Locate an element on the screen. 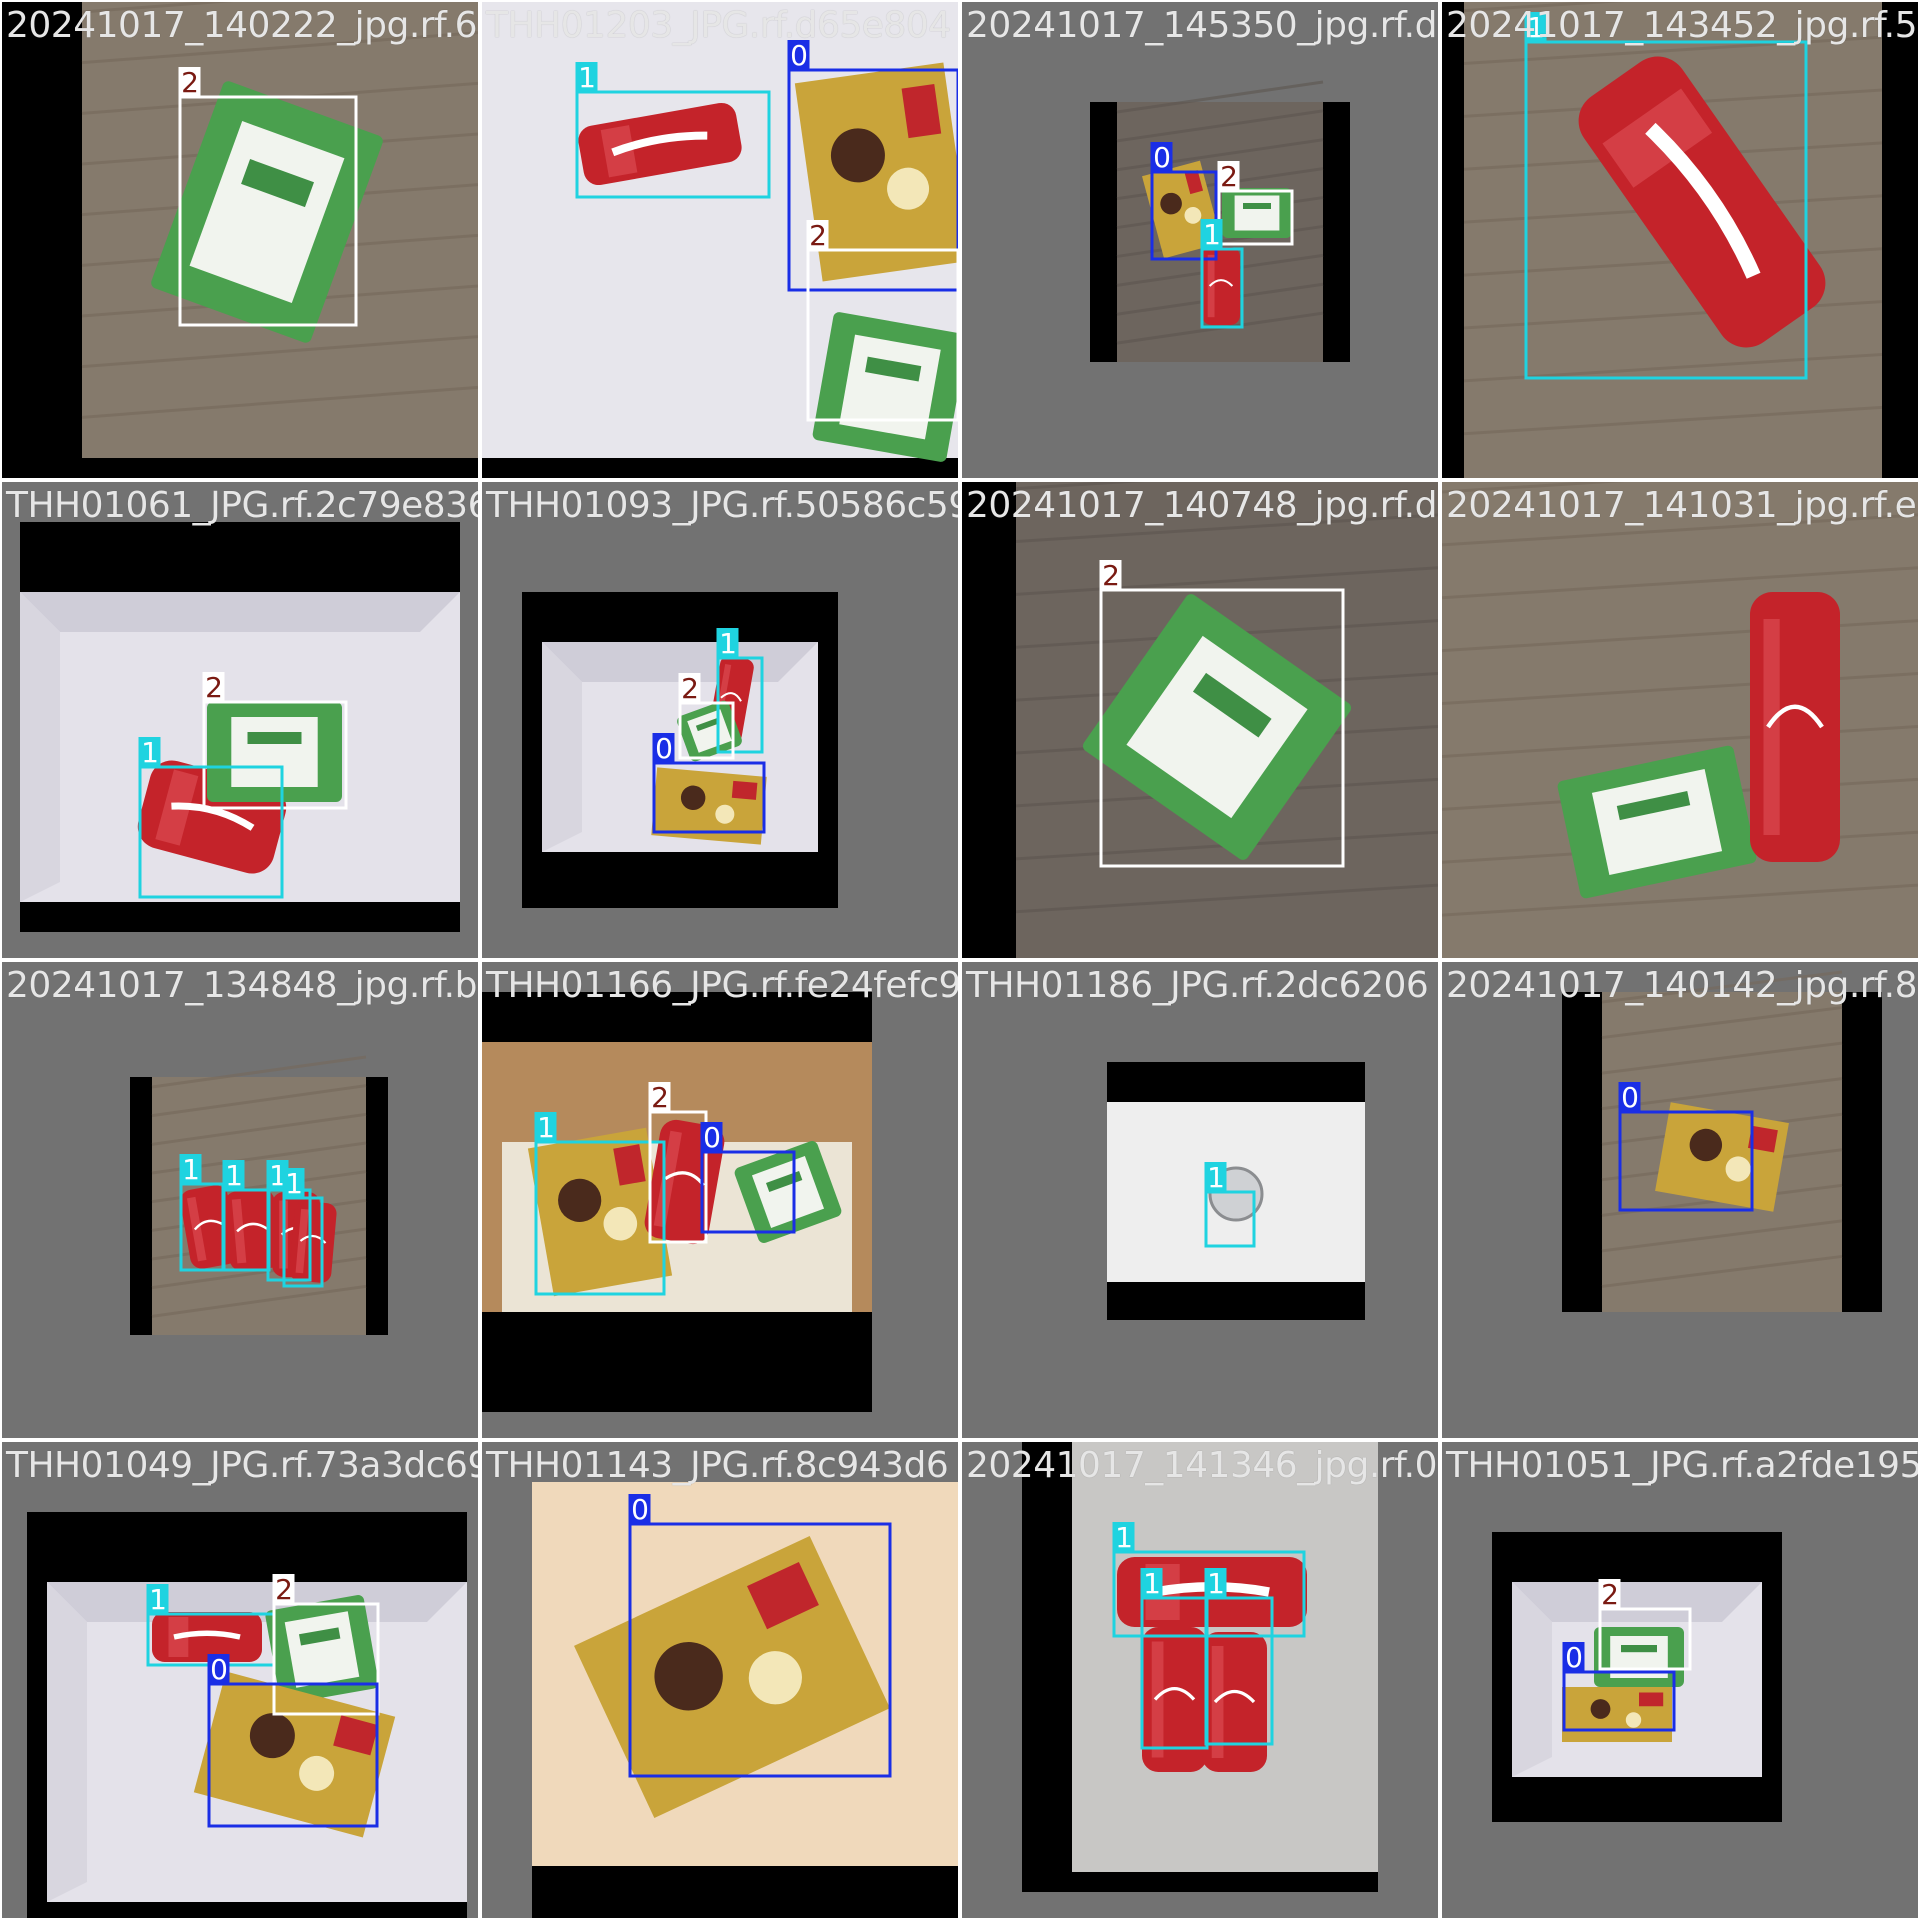 The height and width of the screenshot is (1920, 1920). mosaic-tile: 20241017_141031_jpg.rf.eb is located at coordinates (1680, 720).